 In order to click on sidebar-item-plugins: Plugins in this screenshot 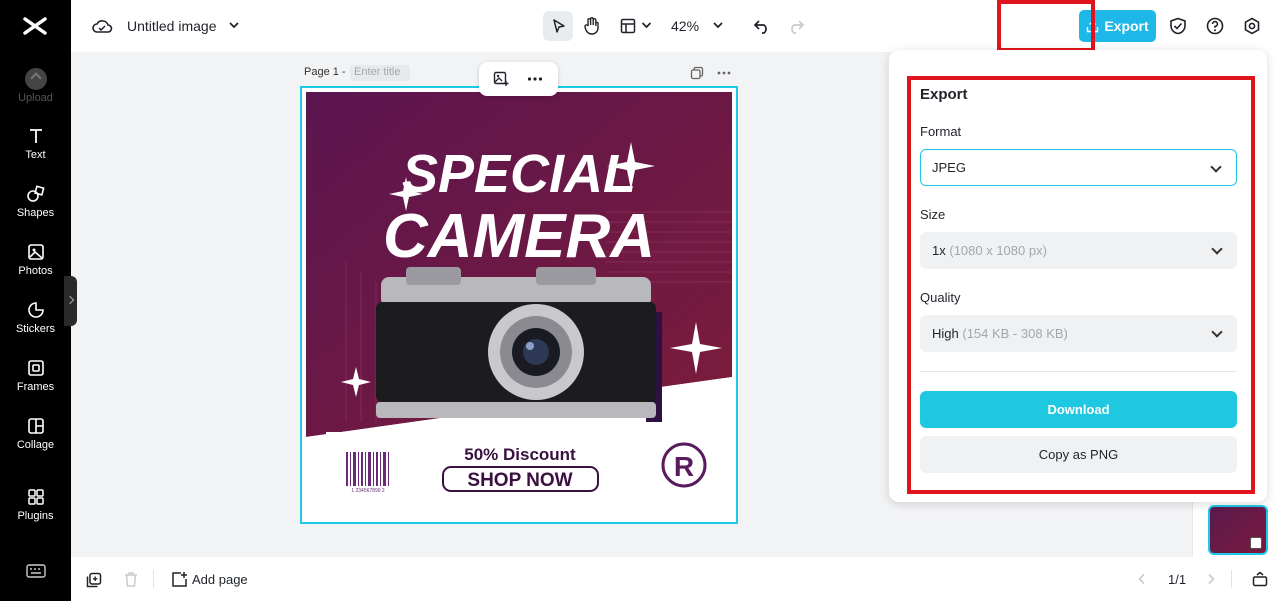, I will do `click(35, 504)`.